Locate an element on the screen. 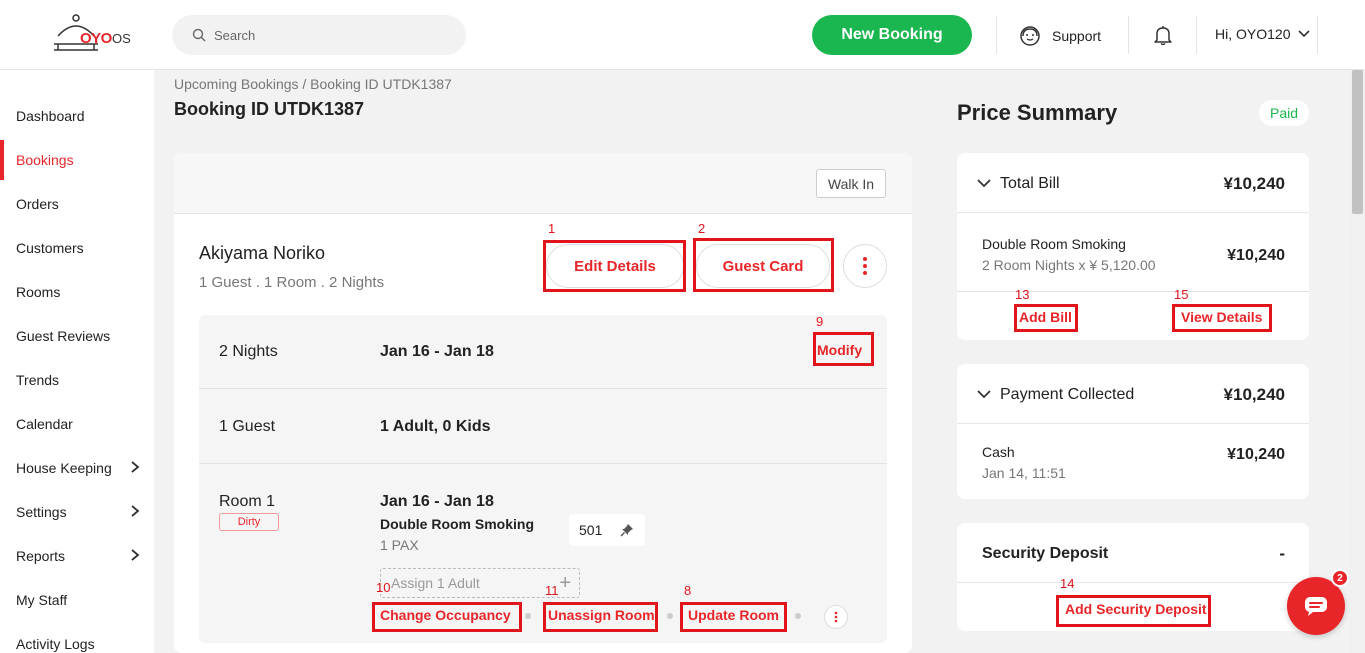 The height and width of the screenshot is (653, 1365). sidebar-item-label: House Keeping is located at coordinates (64, 468).